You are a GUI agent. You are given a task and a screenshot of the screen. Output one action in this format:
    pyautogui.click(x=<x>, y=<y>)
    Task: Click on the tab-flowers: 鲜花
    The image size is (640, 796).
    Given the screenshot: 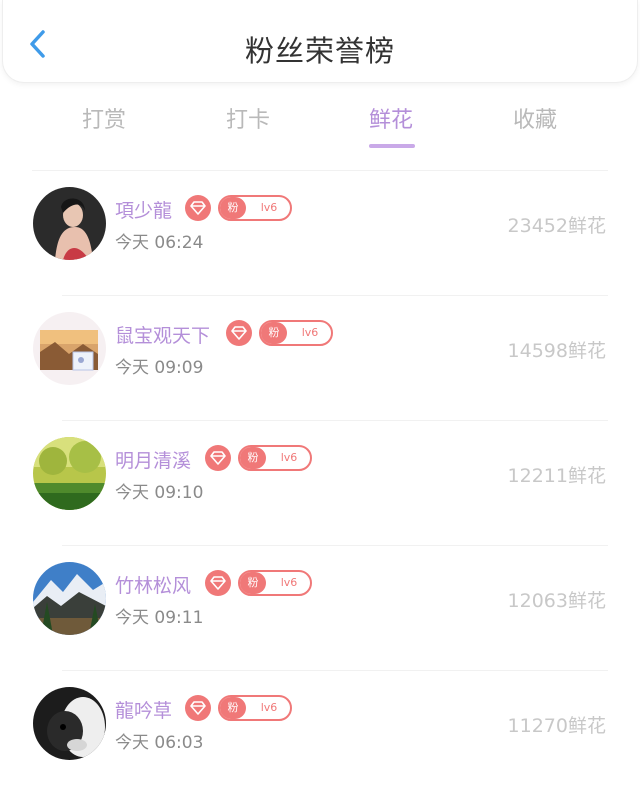 What is the action you would take?
    pyautogui.click(x=391, y=126)
    